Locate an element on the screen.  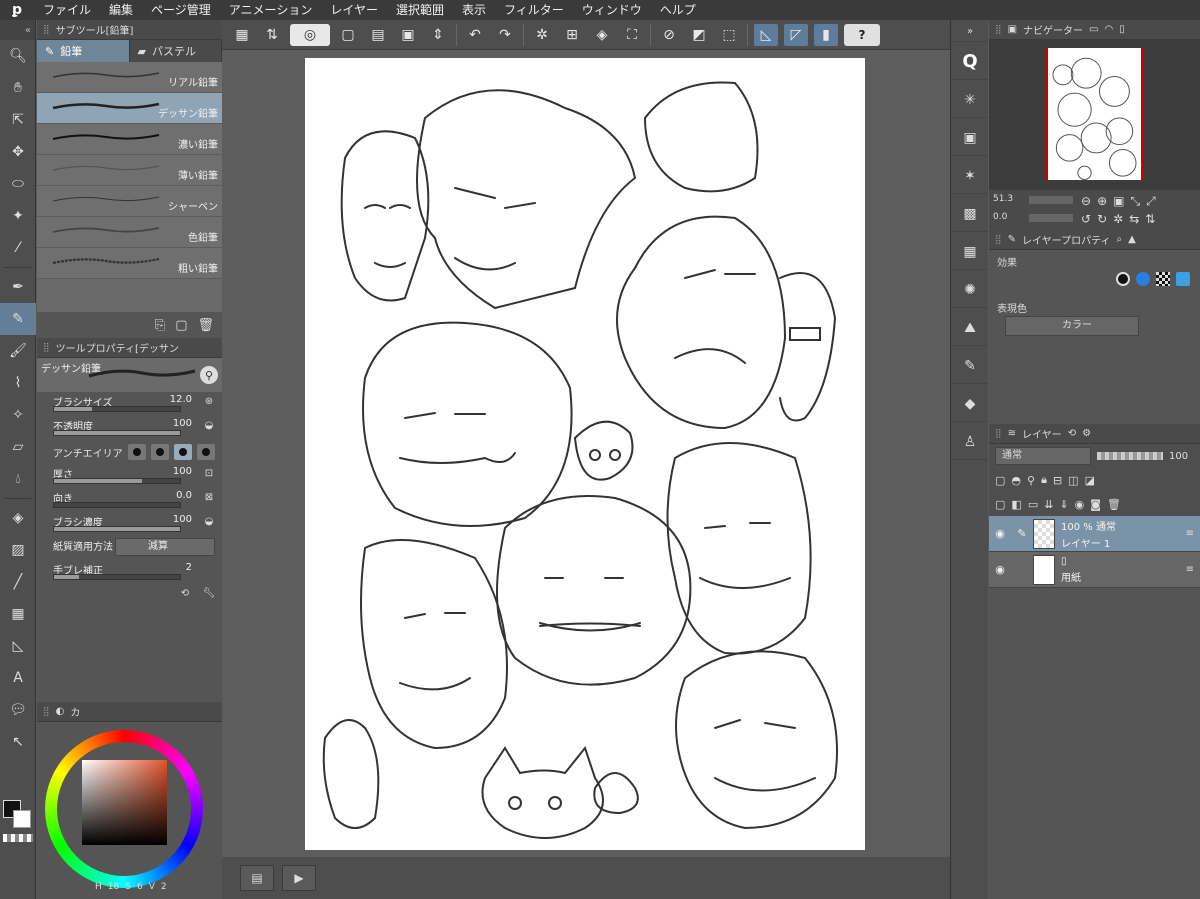
save-options-icon: ⇕ is located at coordinates (438, 35).